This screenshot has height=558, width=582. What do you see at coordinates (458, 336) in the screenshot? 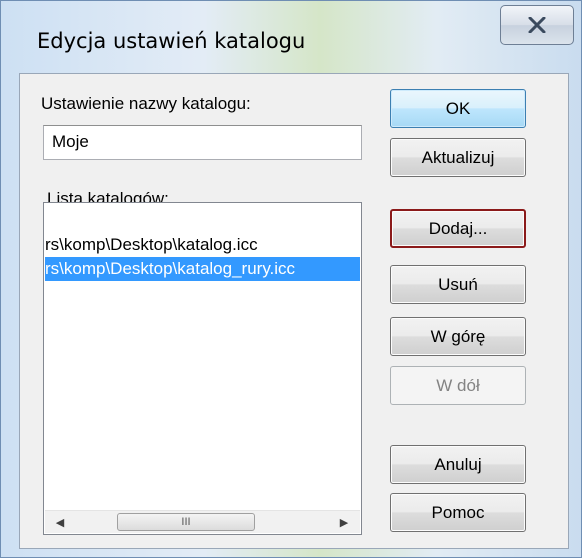
I see `move-up-button: W górę` at bounding box center [458, 336].